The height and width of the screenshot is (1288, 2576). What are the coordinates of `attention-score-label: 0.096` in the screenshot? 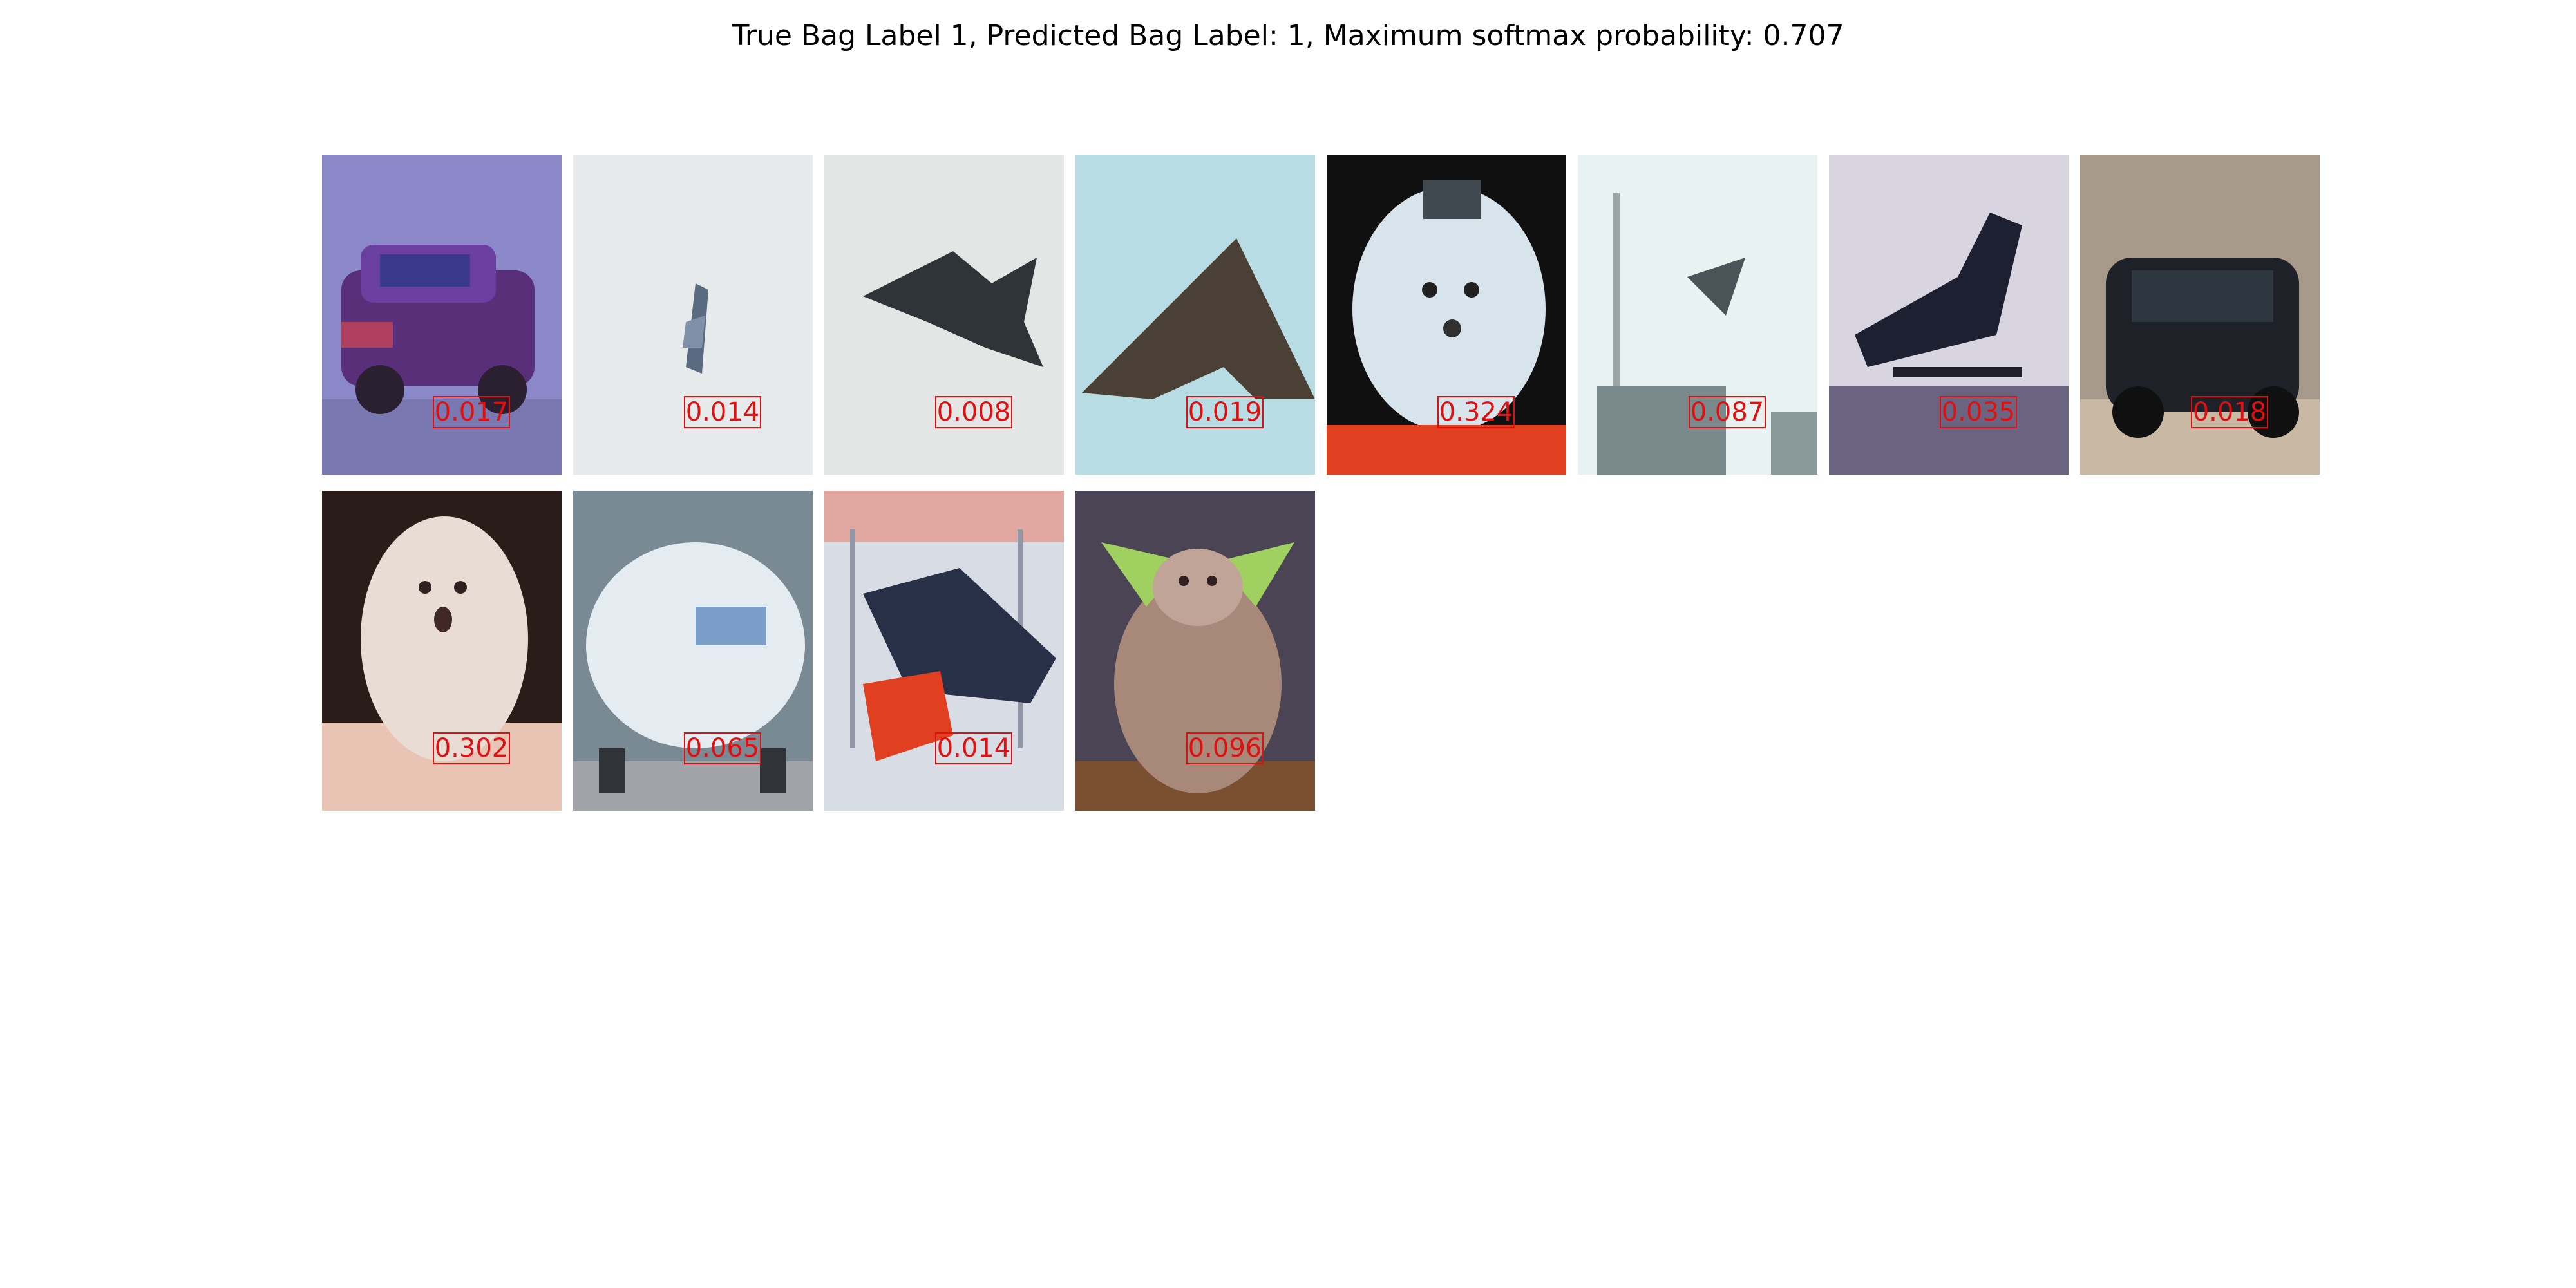 It's located at (1225, 748).